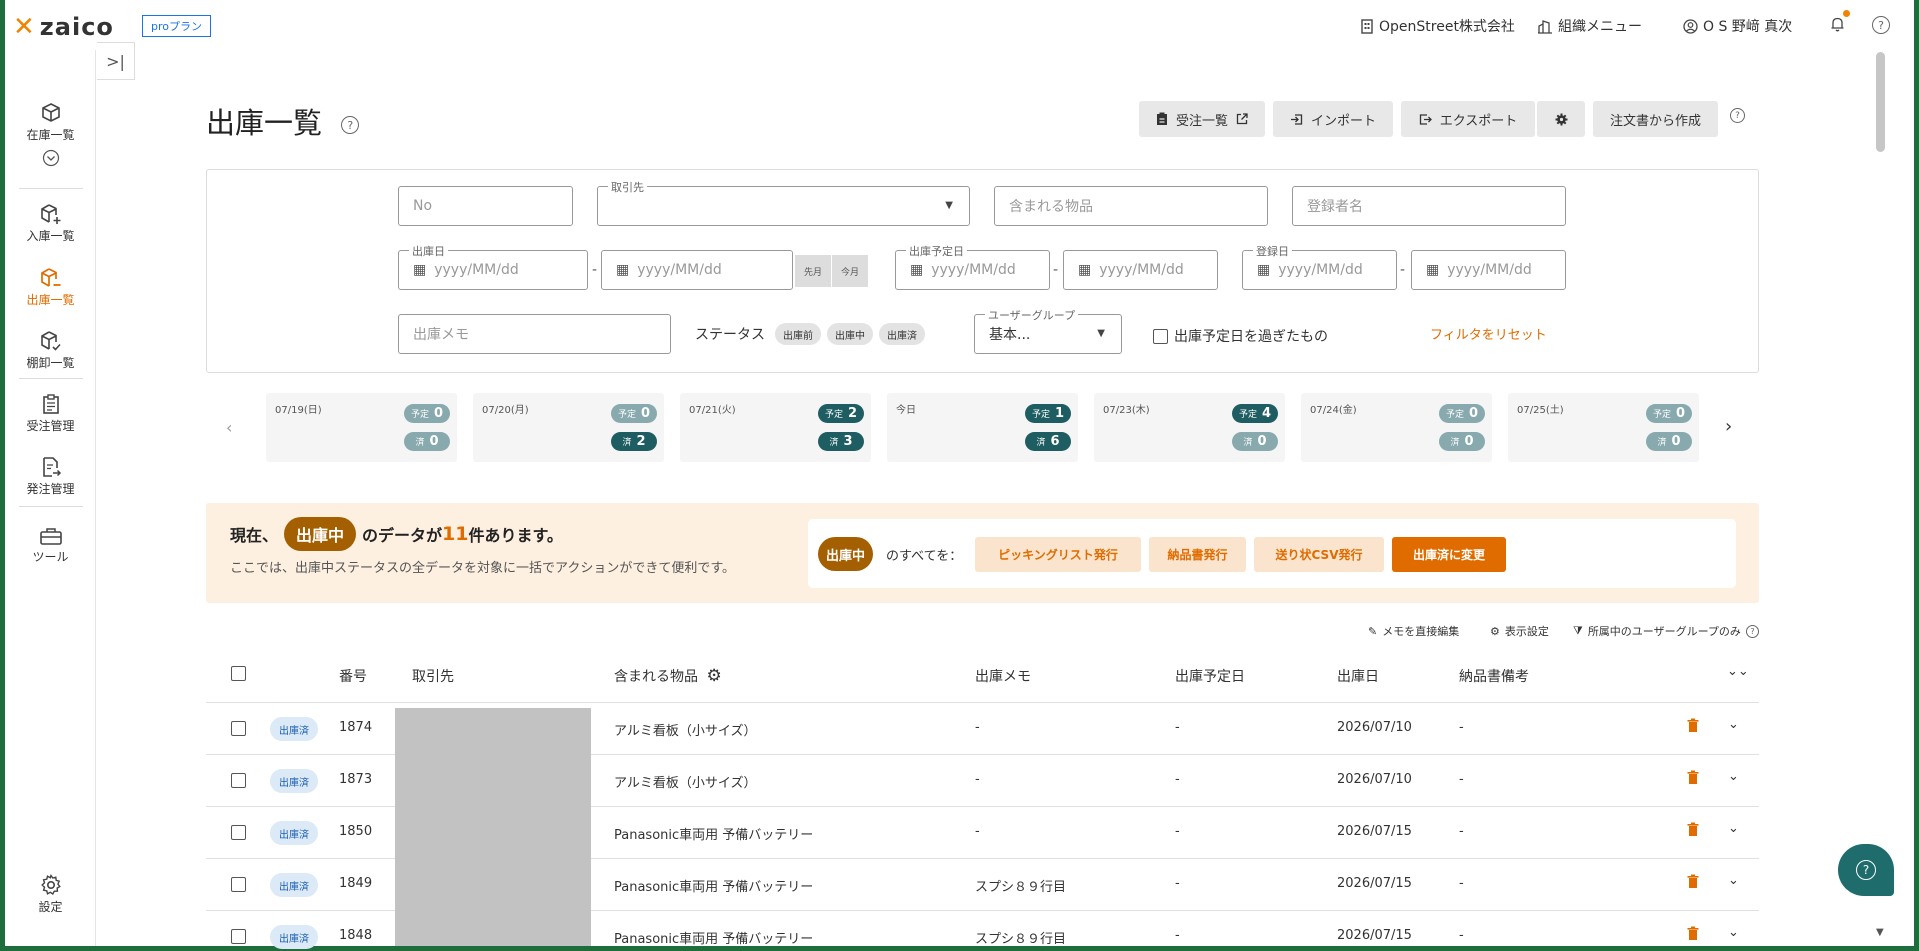  I want to click on overdue-filter: 出庫予定日を過ぎたもの, so click(1240, 336).